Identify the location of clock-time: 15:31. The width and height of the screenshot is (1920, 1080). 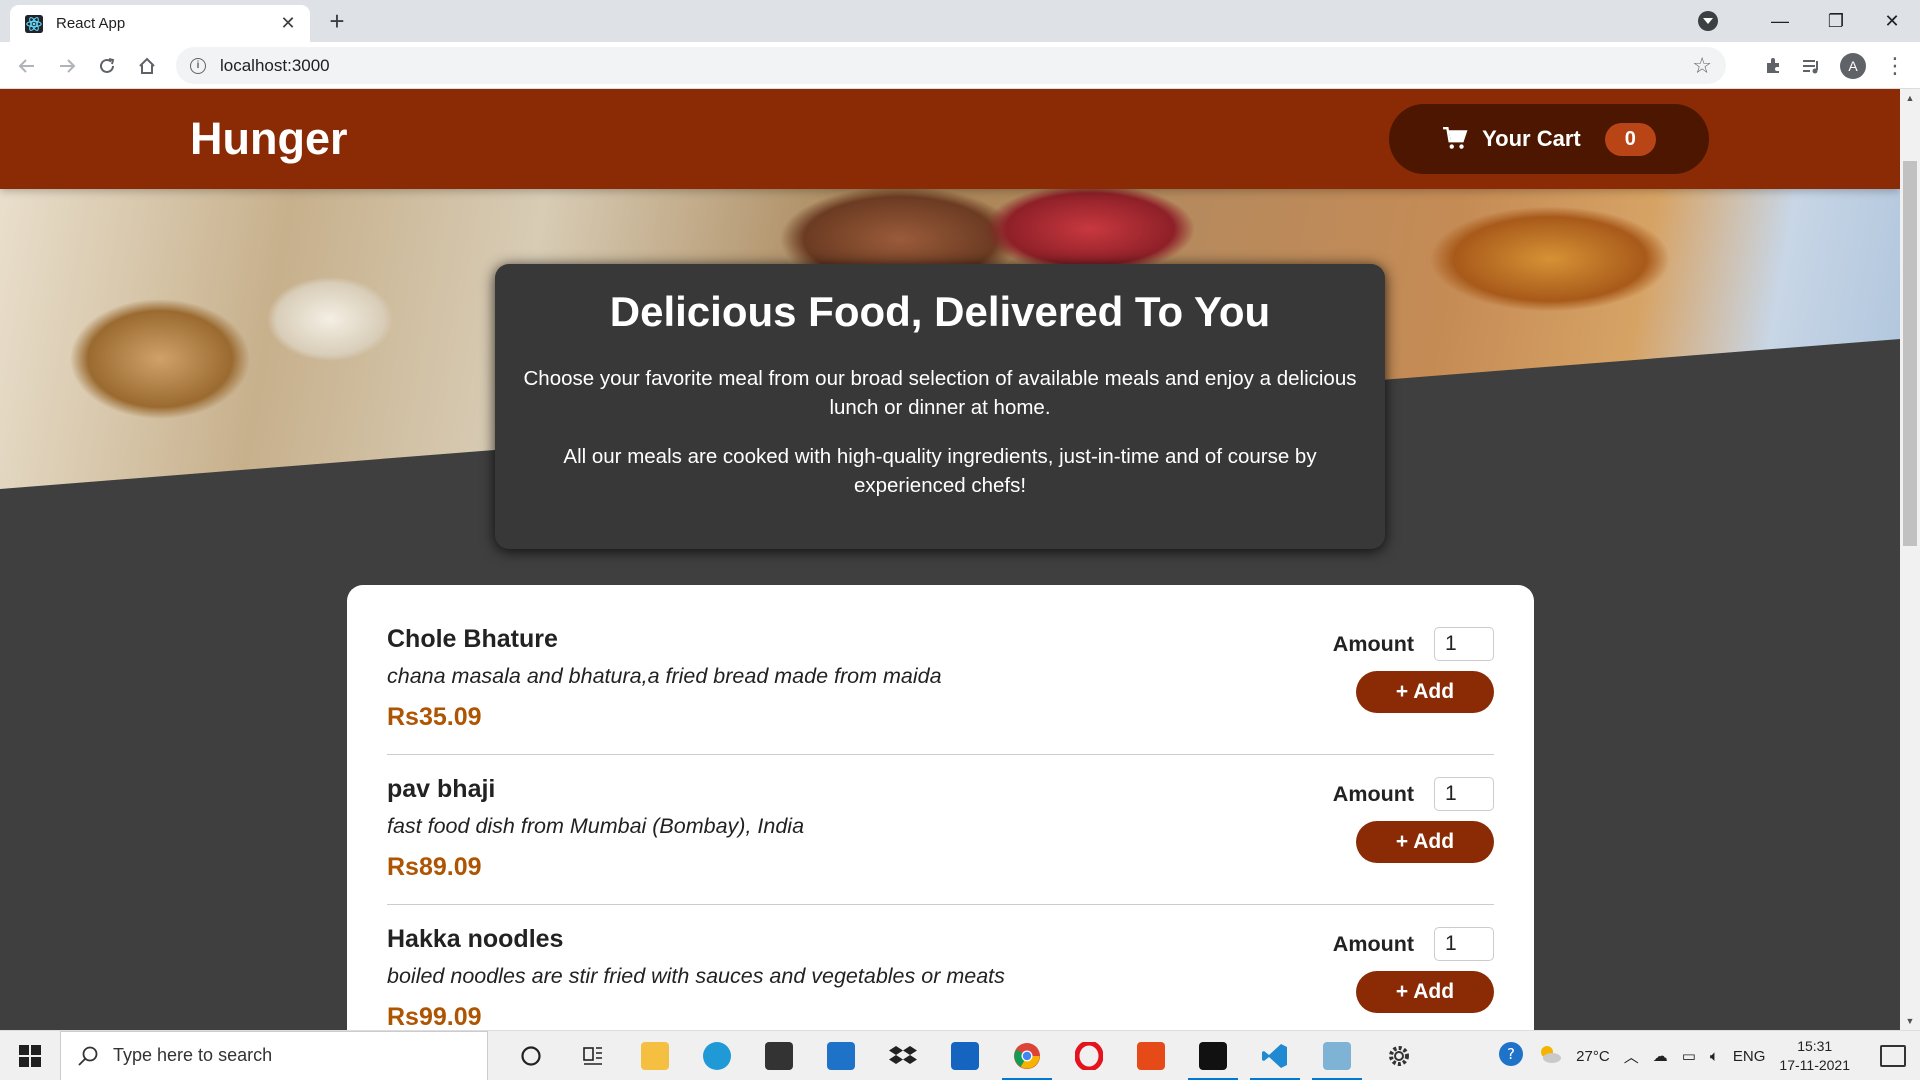
(1815, 1046).